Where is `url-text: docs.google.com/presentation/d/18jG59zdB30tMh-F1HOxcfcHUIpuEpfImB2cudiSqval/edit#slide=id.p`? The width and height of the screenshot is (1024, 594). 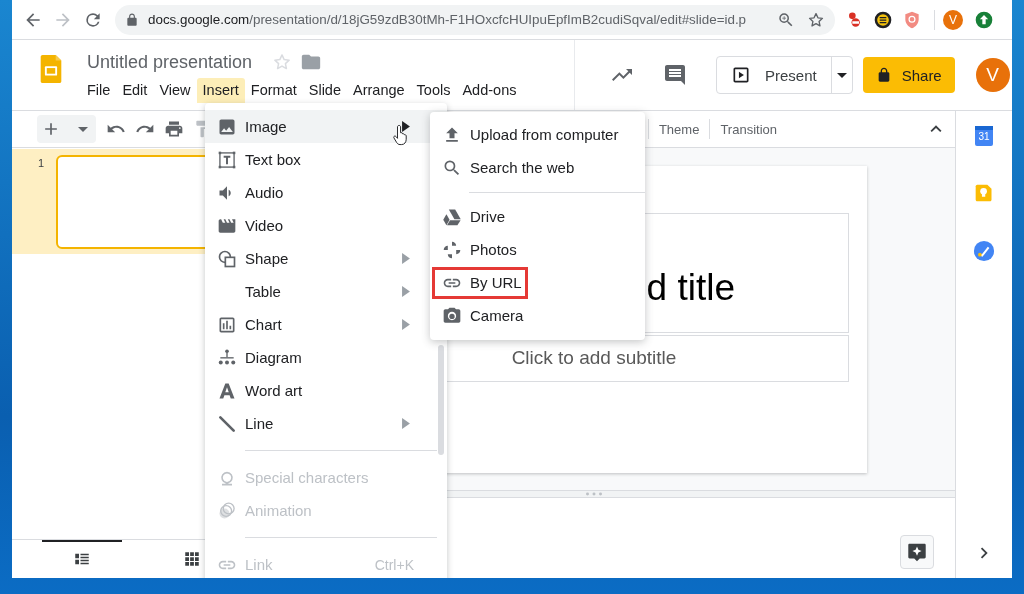 url-text: docs.google.com/presentation/d/18jG59zdB30tMh-F1HOxcfcHUIpuEpfImB2cudiSqval/edit#slide=id.p is located at coordinates (447, 19).